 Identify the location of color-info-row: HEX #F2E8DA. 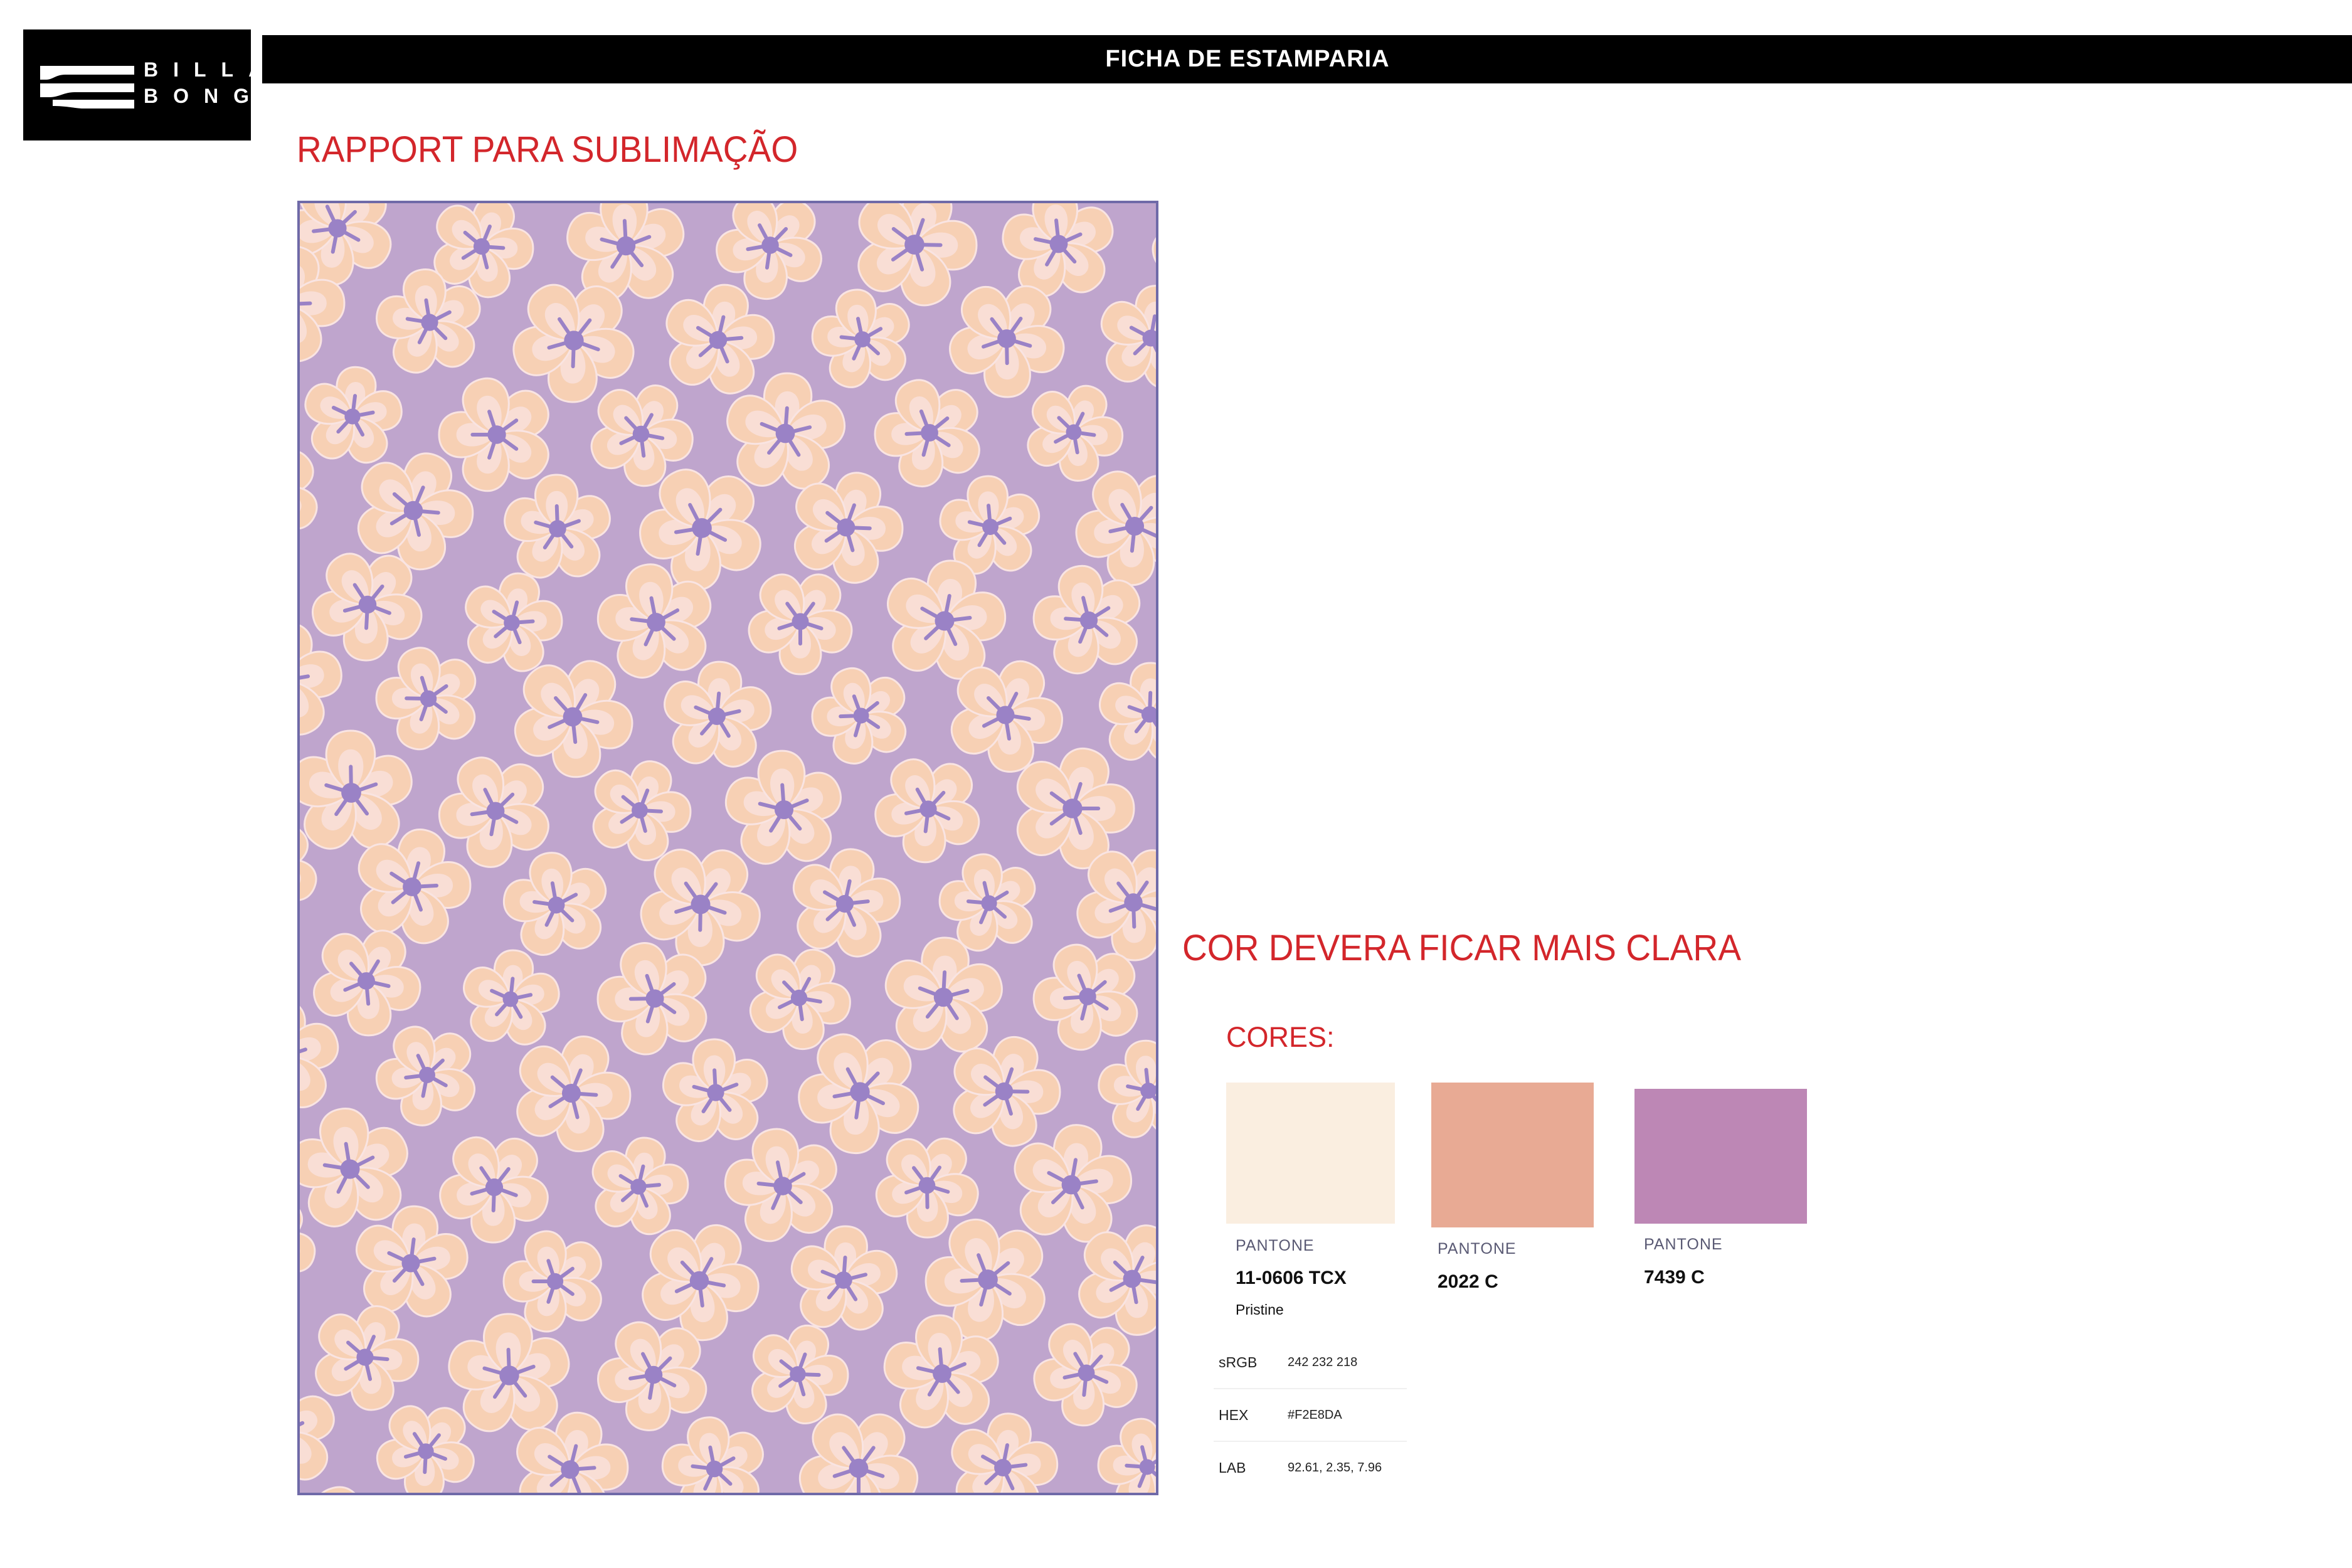
(1310, 1415).